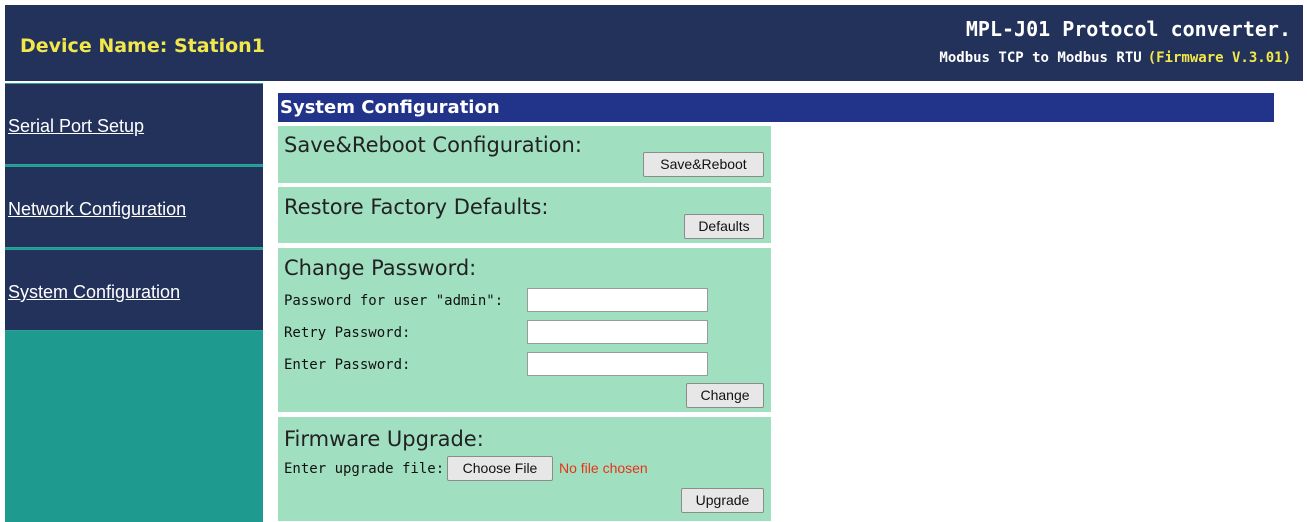 The width and height of the screenshot is (1307, 522). I want to click on upgrade-button: Upgrade, so click(722, 500).